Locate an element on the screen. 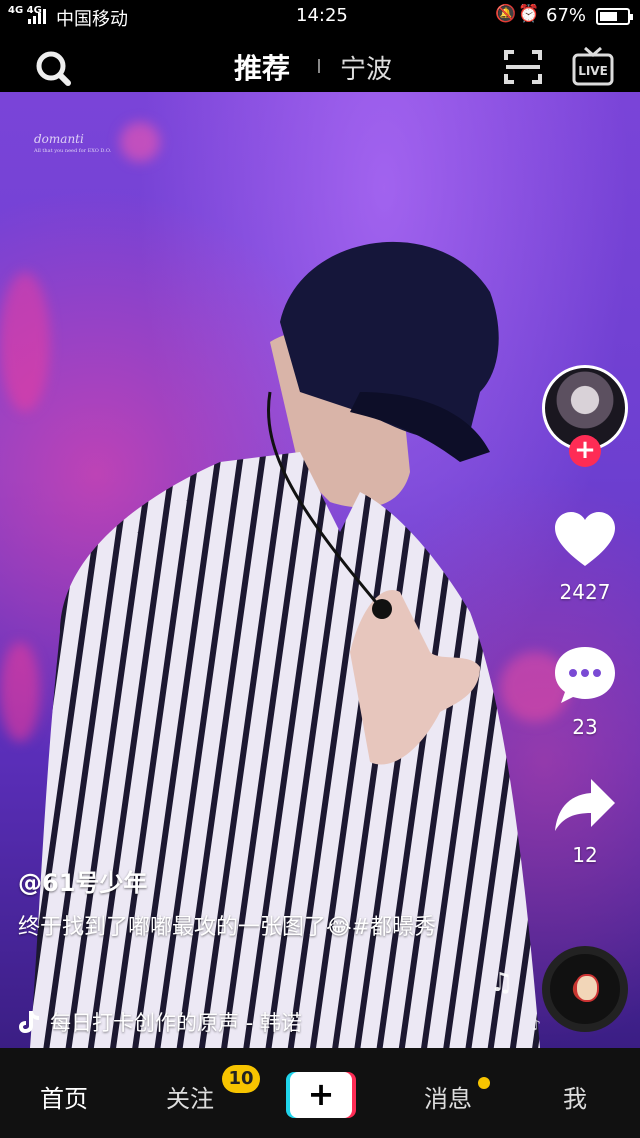  like-action: 2427 is located at coordinates (585, 557).